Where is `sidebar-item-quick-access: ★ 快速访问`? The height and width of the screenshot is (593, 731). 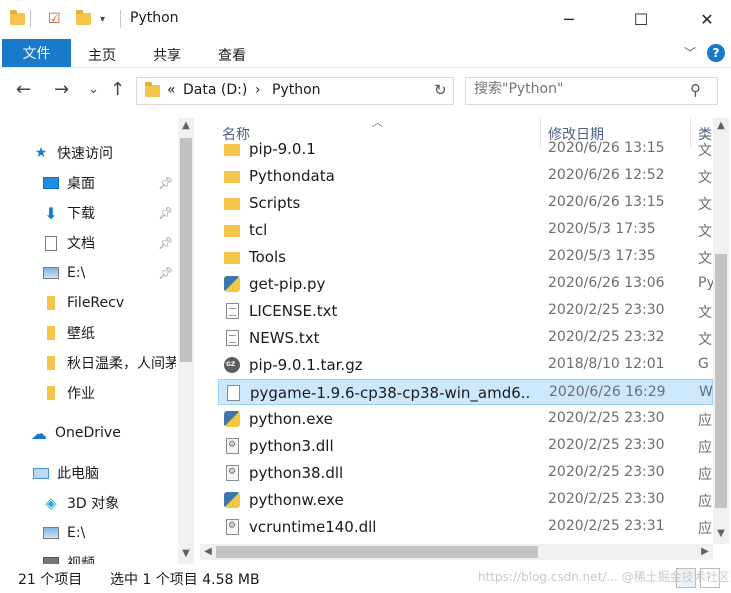
sidebar-item-quick-access: ★ 快速访问 is located at coordinates (72, 153).